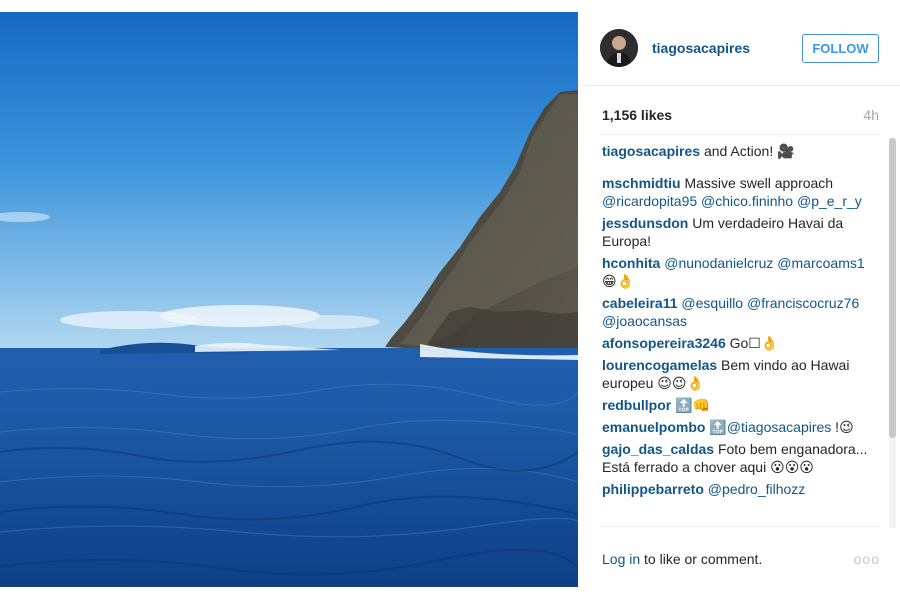 This screenshot has height=600, width=900. What do you see at coordinates (747, 201) in the screenshot?
I see `comment-mention: @chico.fininho` at bounding box center [747, 201].